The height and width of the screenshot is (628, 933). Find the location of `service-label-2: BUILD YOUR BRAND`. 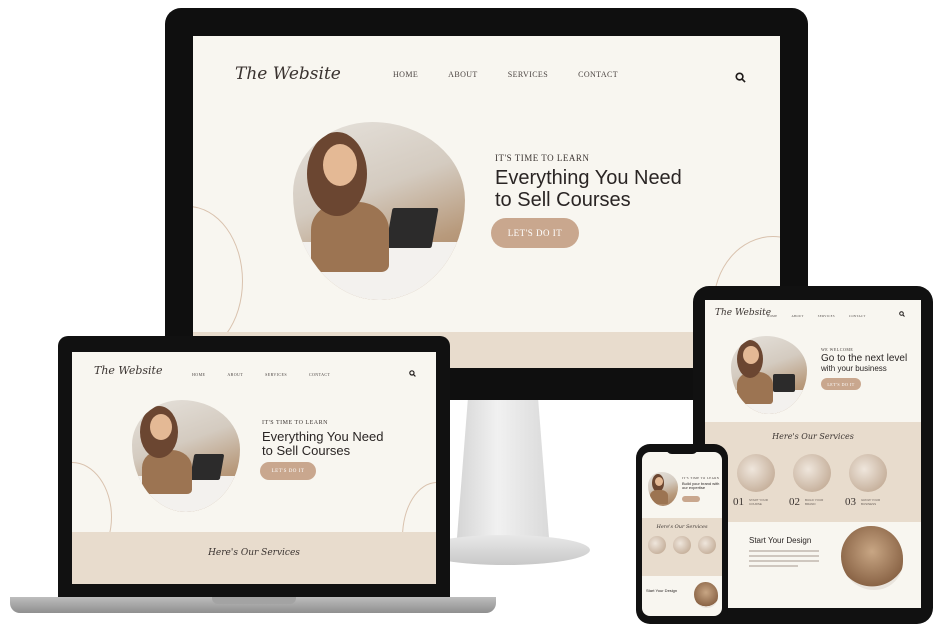

service-label-2: BUILD YOUR BRAND is located at coordinates (814, 502).